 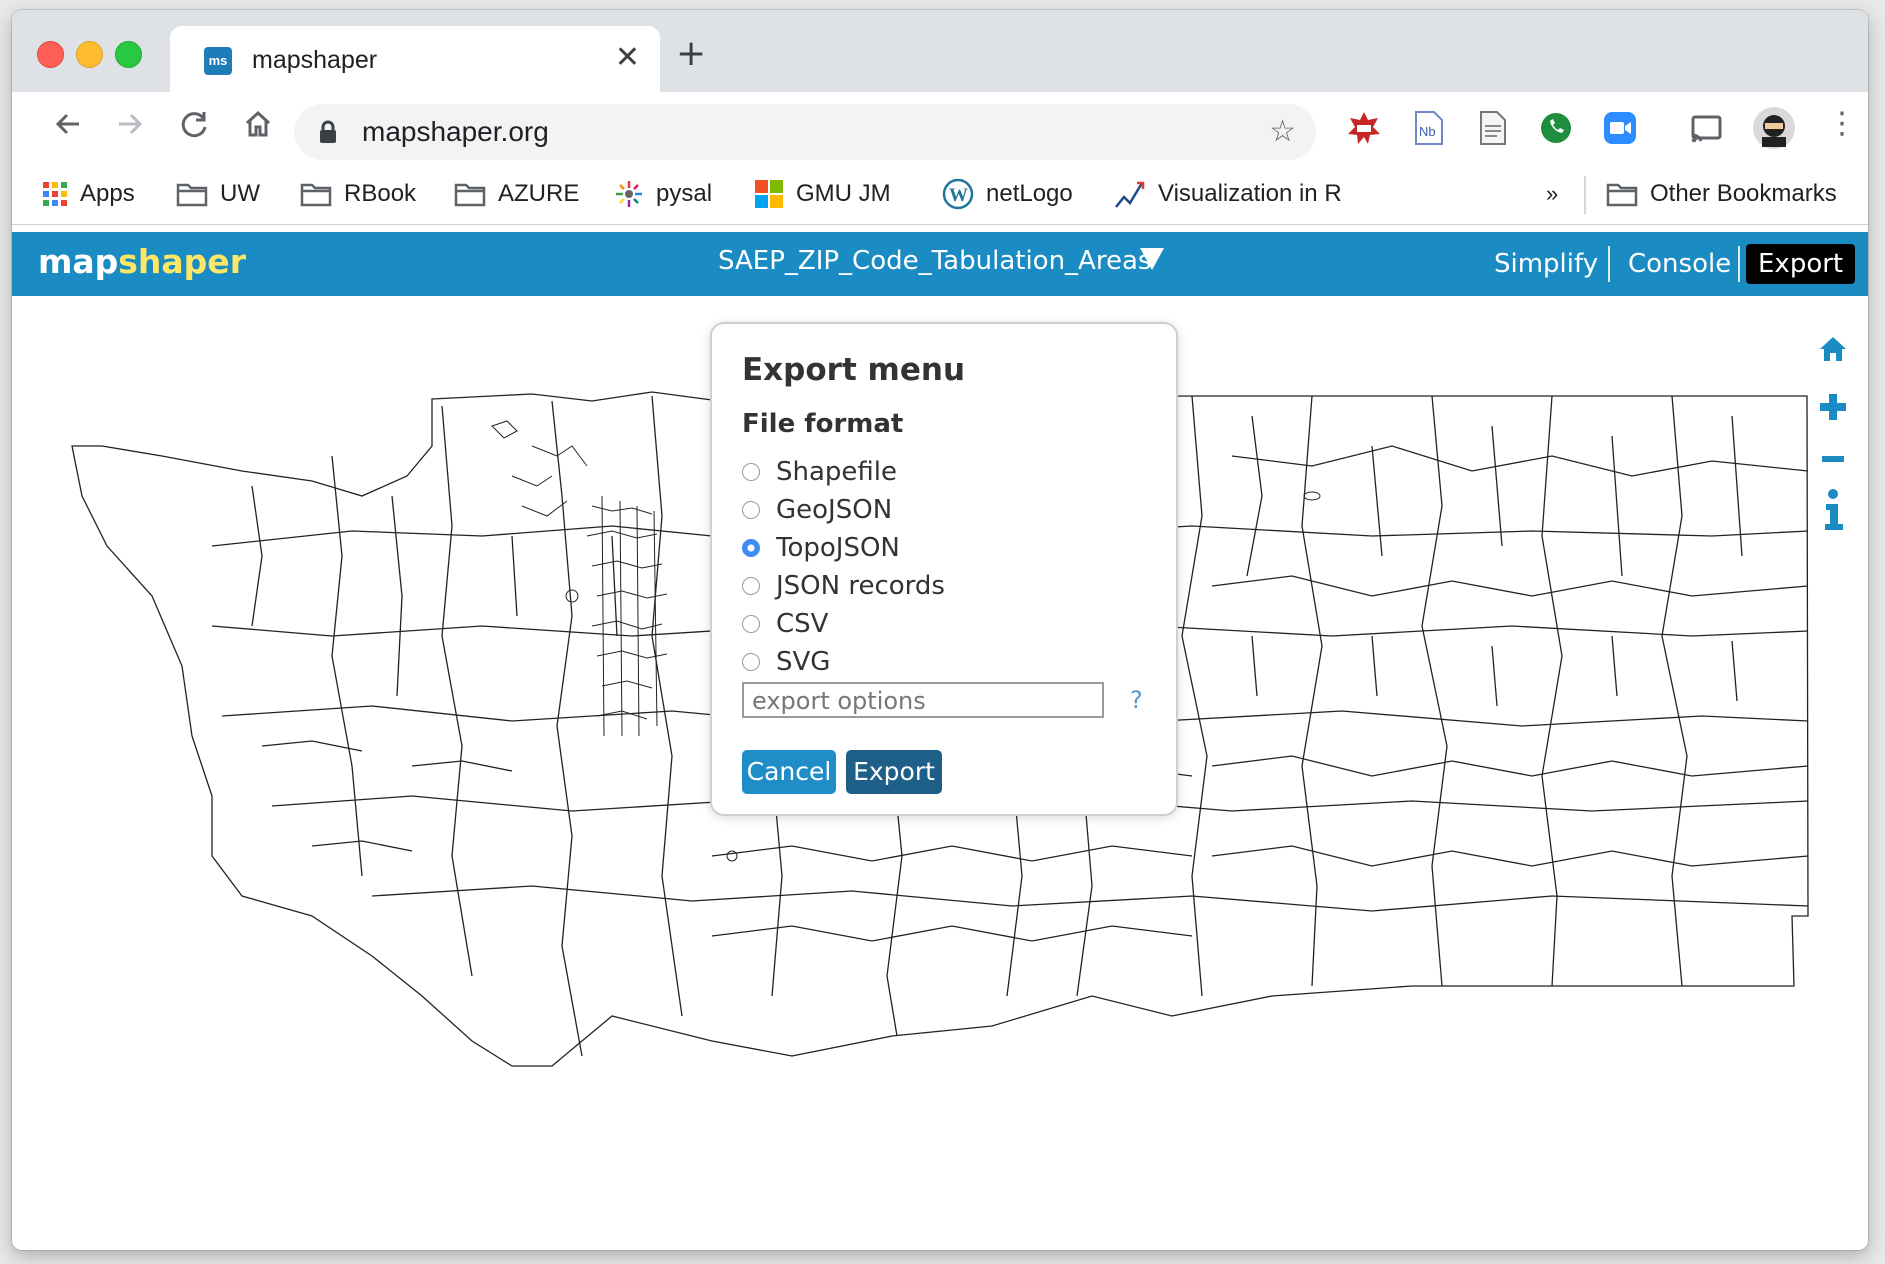 I want to click on help-icon: ?, so click(x=1136, y=700).